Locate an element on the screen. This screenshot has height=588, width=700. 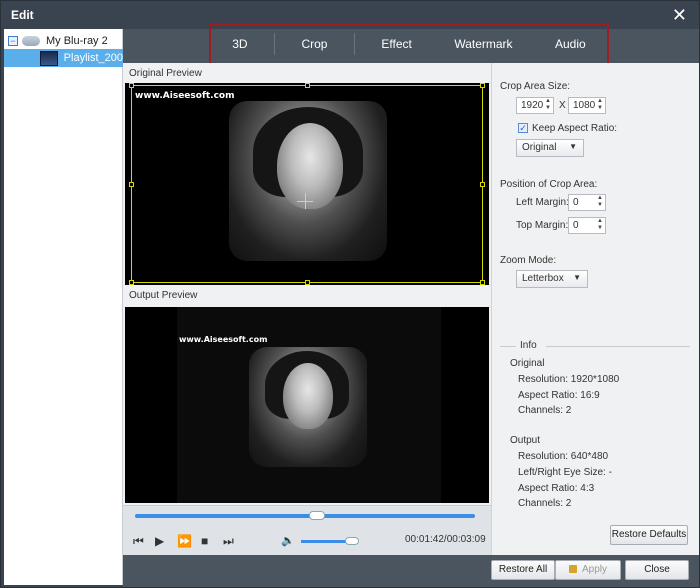
close-button: Close is located at coordinates (657, 570).